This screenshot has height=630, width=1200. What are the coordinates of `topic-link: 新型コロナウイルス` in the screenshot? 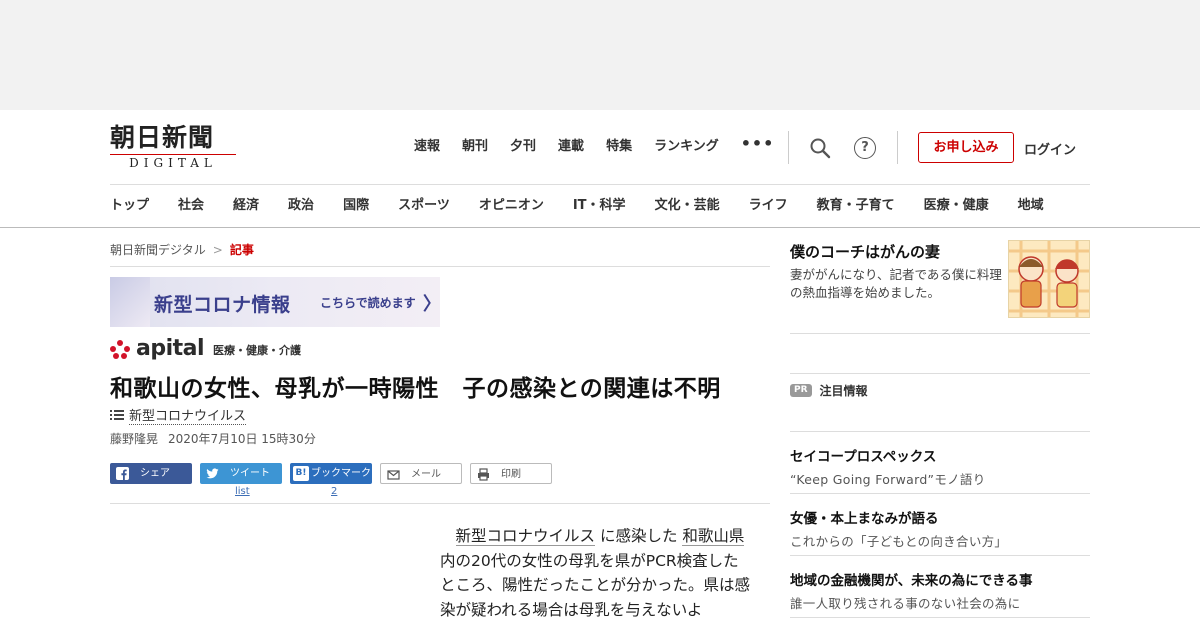 It's located at (188, 415).